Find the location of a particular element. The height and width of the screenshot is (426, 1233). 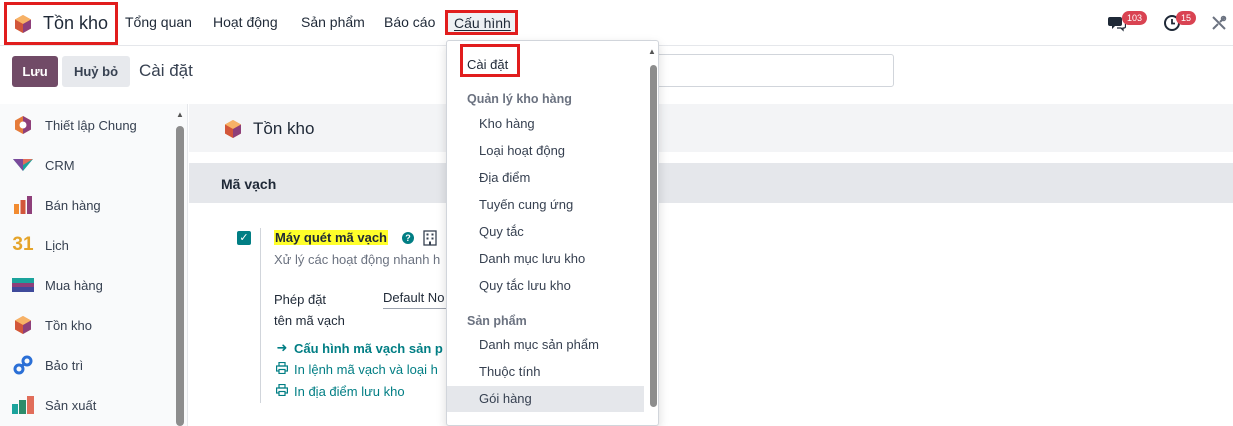

dropdown-scroll-up-icon: ▲ is located at coordinates (652, 51).